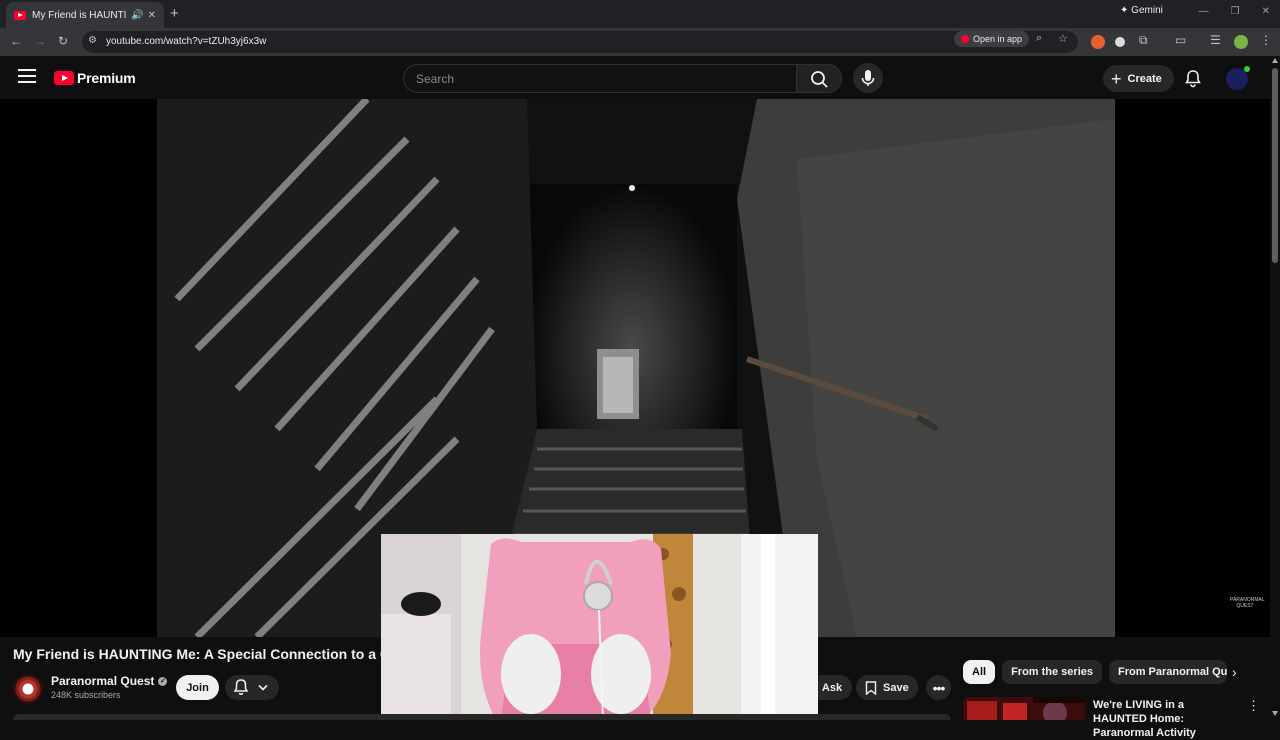 The image size is (1280, 740). What do you see at coordinates (64, 78) in the screenshot?
I see `youtube-logo-icon` at bounding box center [64, 78].